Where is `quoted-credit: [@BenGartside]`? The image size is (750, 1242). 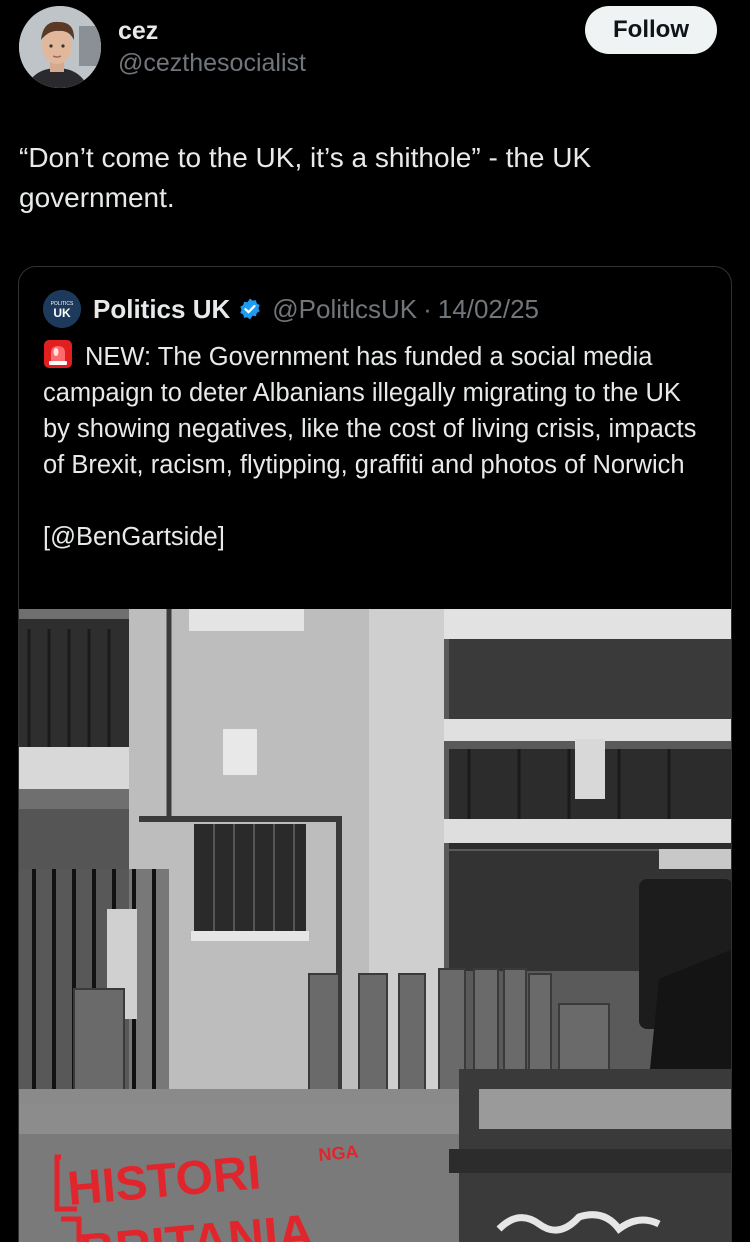
quoted-credit: [@BenGartside] is located at coordinates (134, 537).